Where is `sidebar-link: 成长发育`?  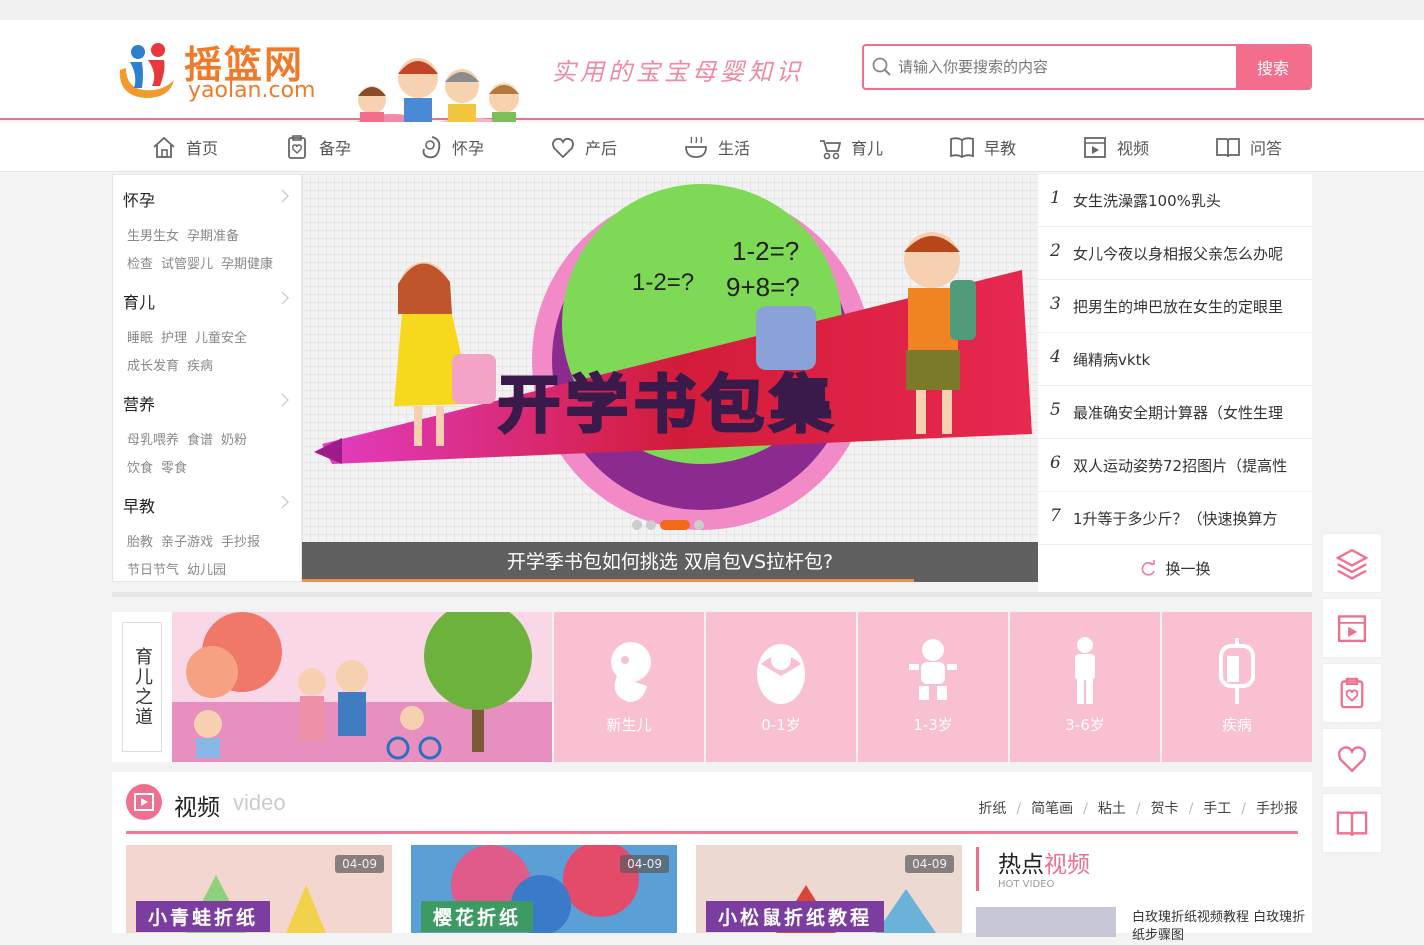
sidebar-link: 成长发育 is located at coordinates (153, 366).